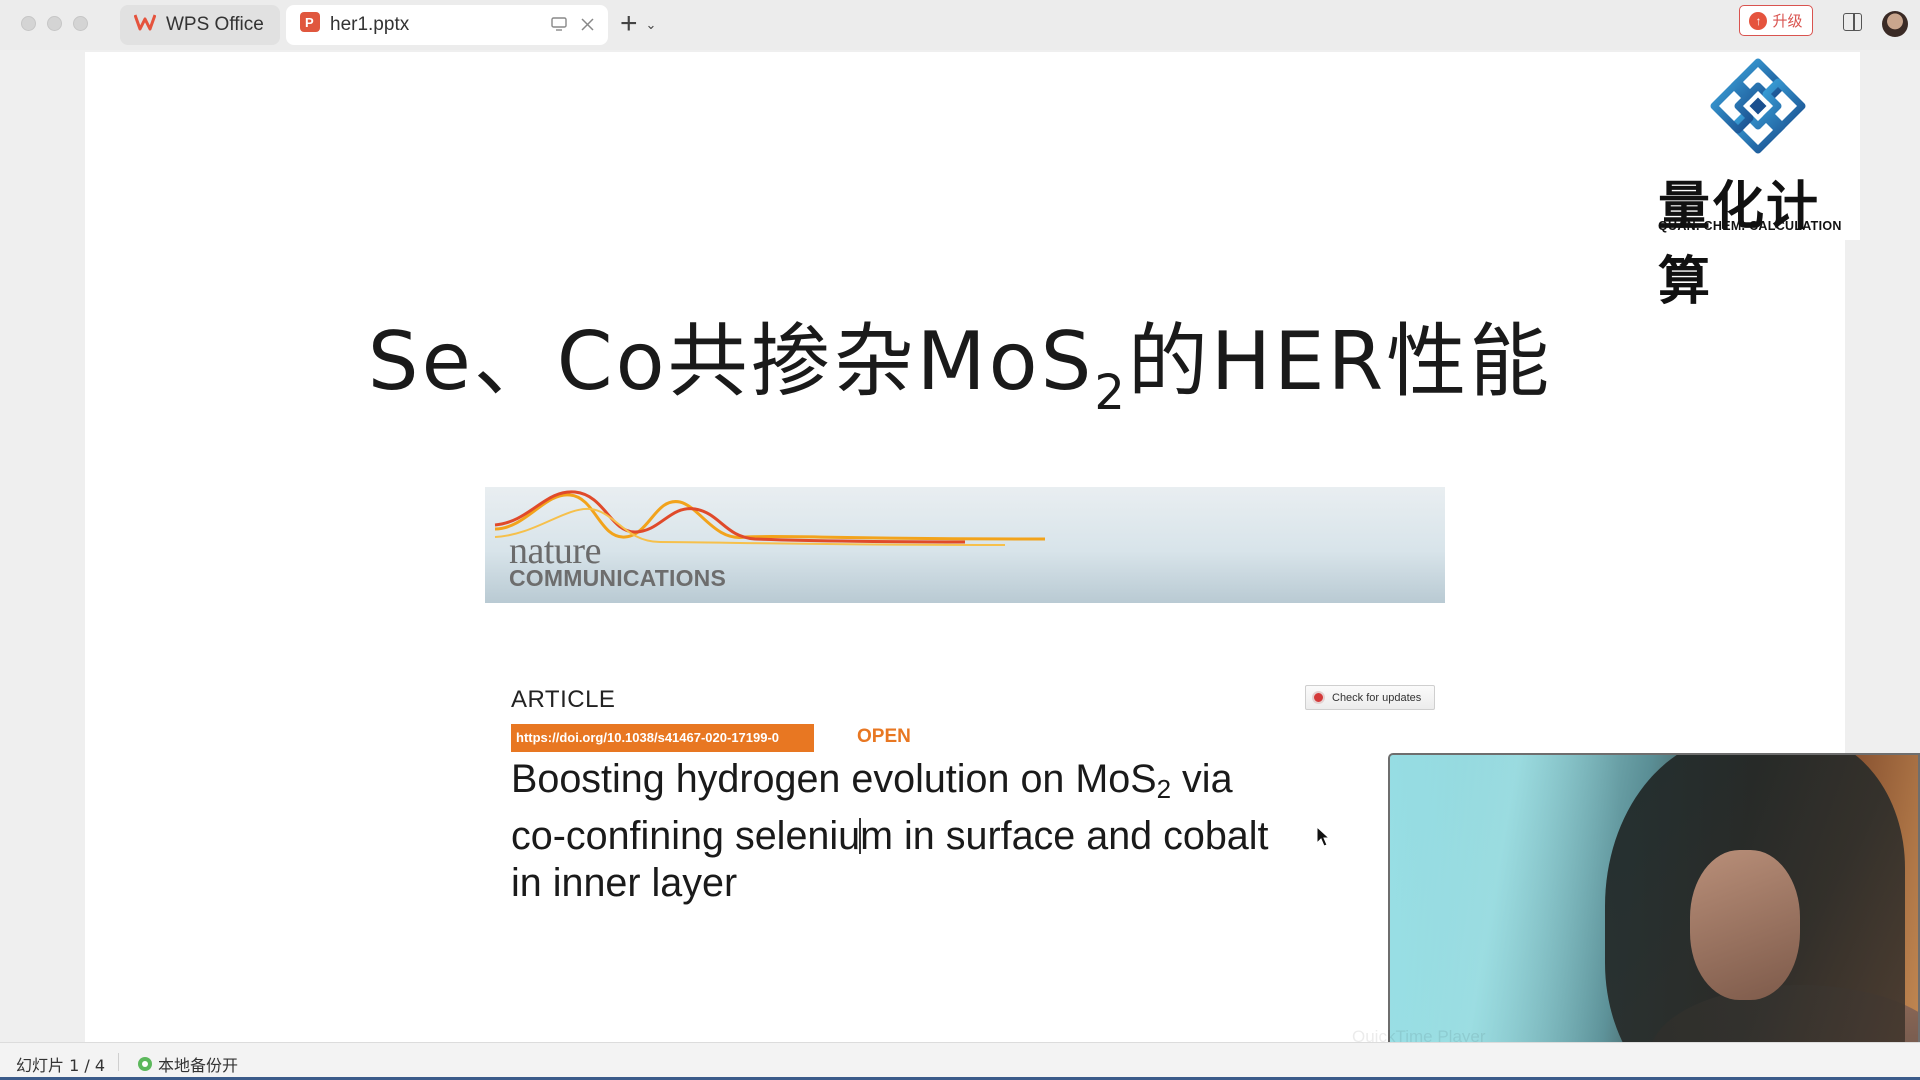 The height and width of the screenshot is (1080, 1920). What do you see at coordinates (629, 23) in the screenshot?
I see `plus-icon: +` at bounding box center [629, 23].